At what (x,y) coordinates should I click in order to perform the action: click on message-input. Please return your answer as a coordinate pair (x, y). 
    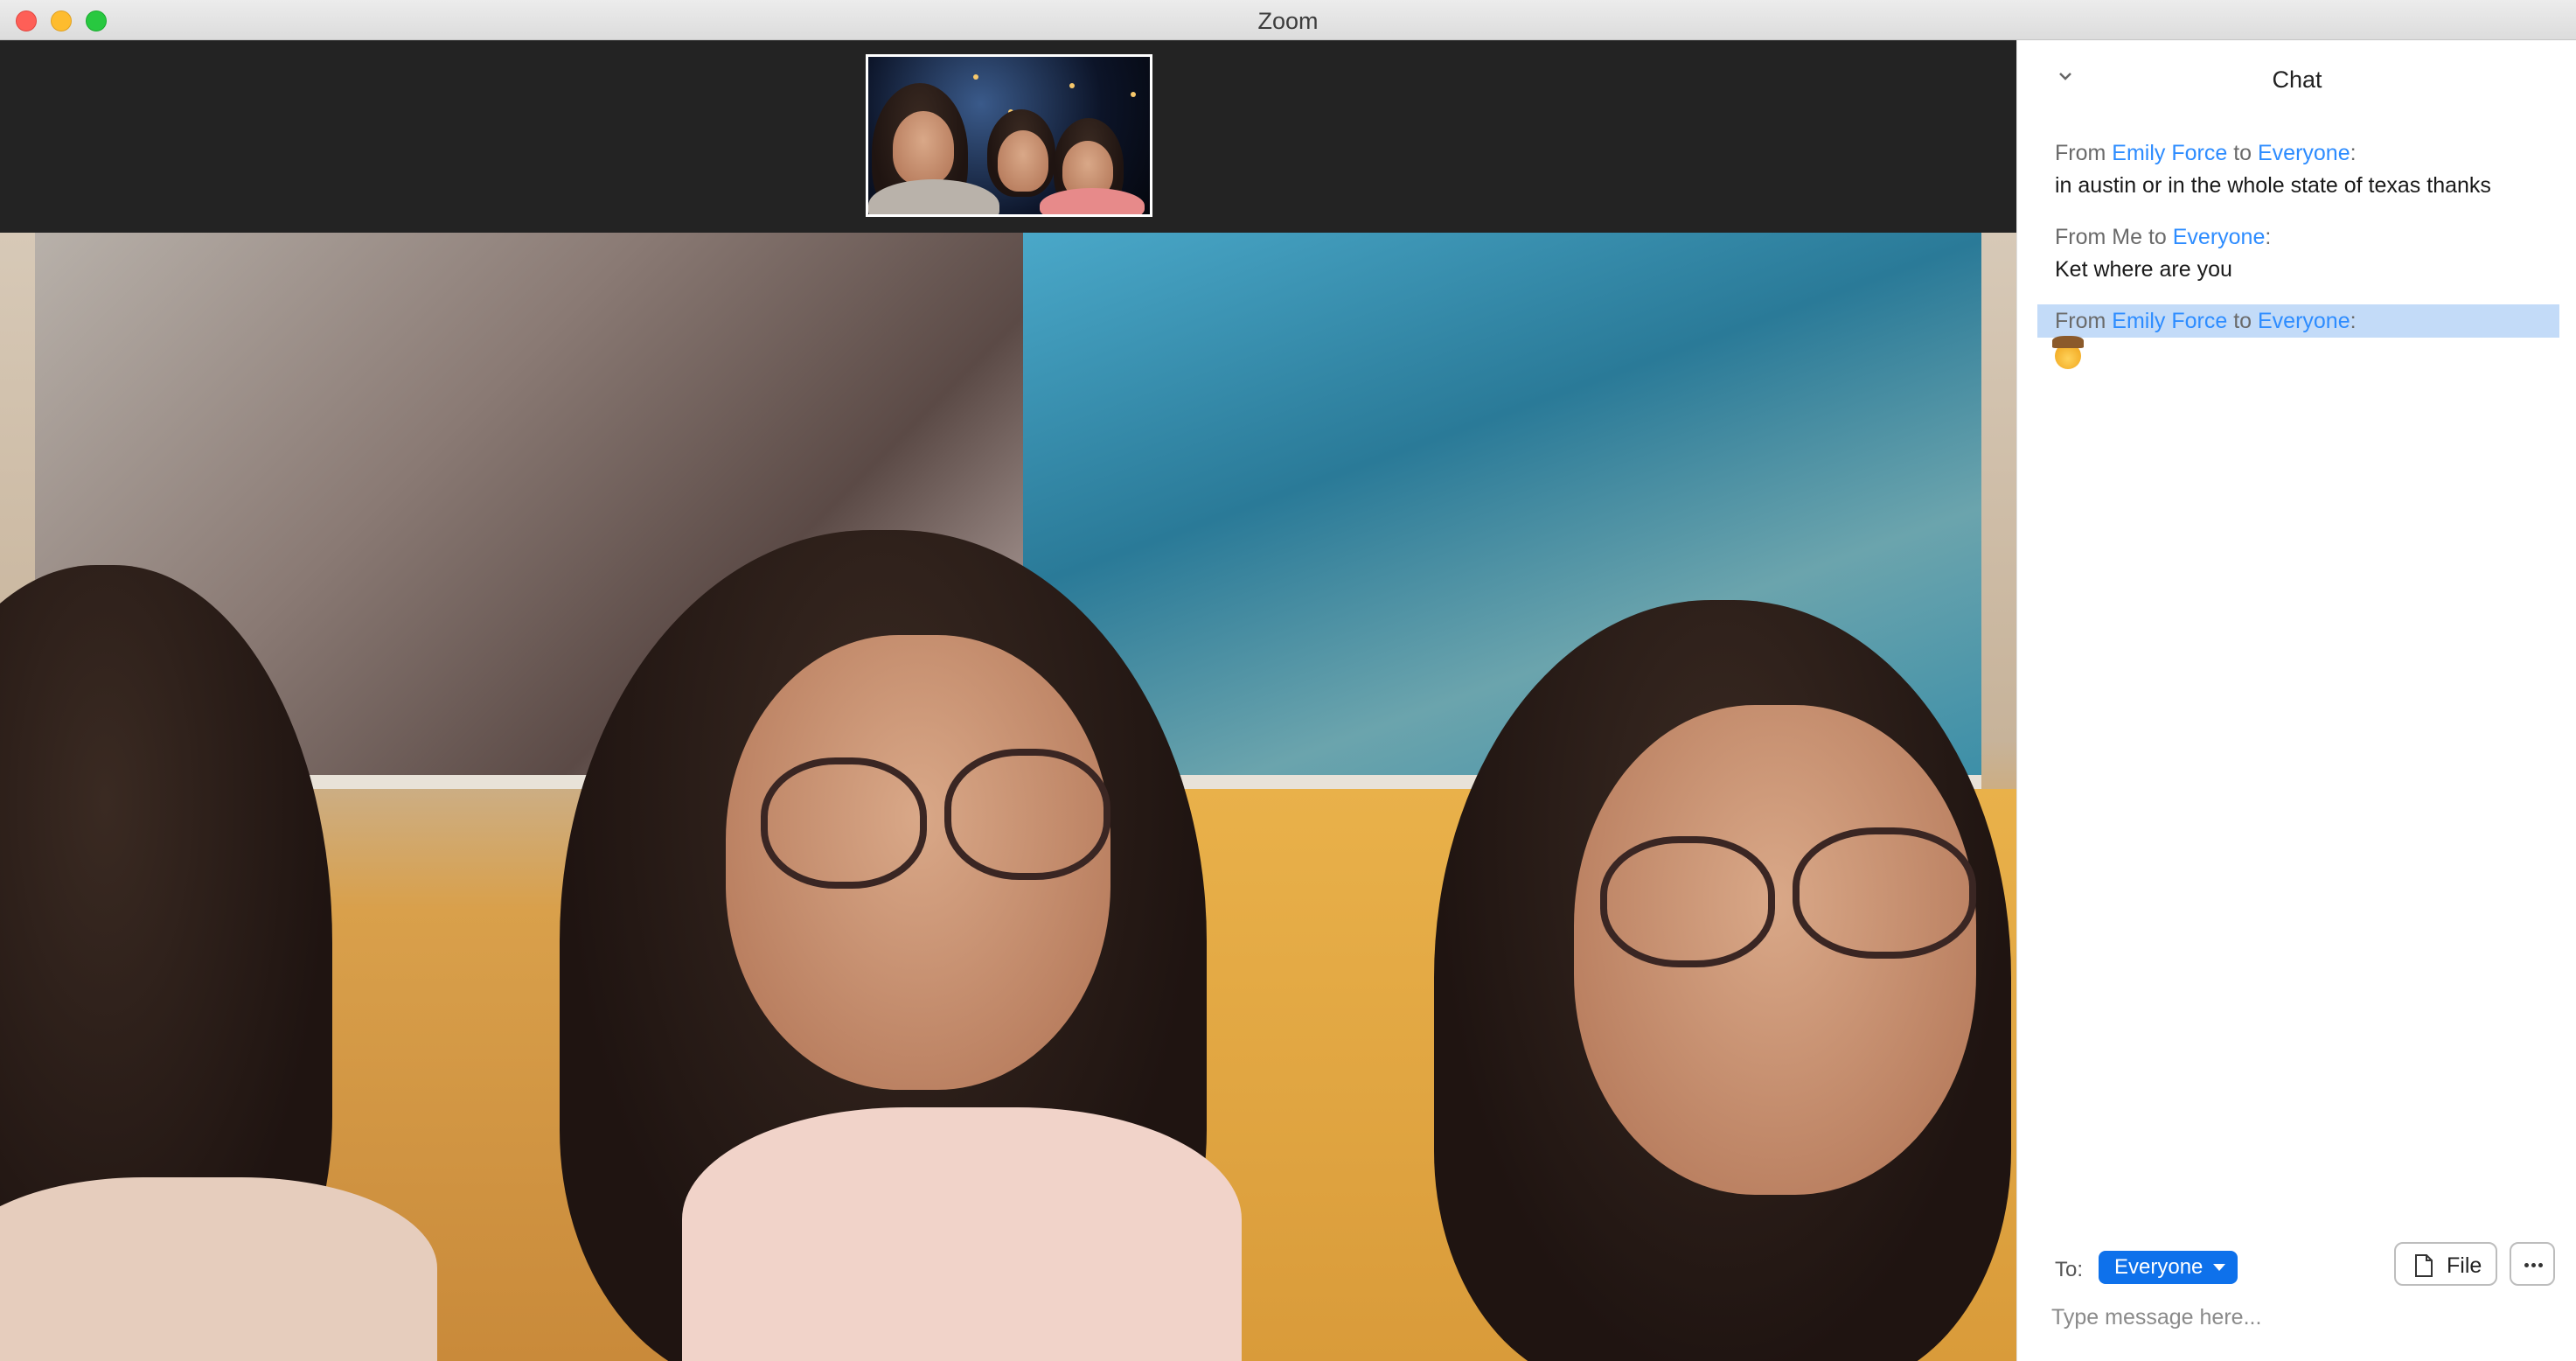
    Looking at the image, I should click on (2296, 1317).